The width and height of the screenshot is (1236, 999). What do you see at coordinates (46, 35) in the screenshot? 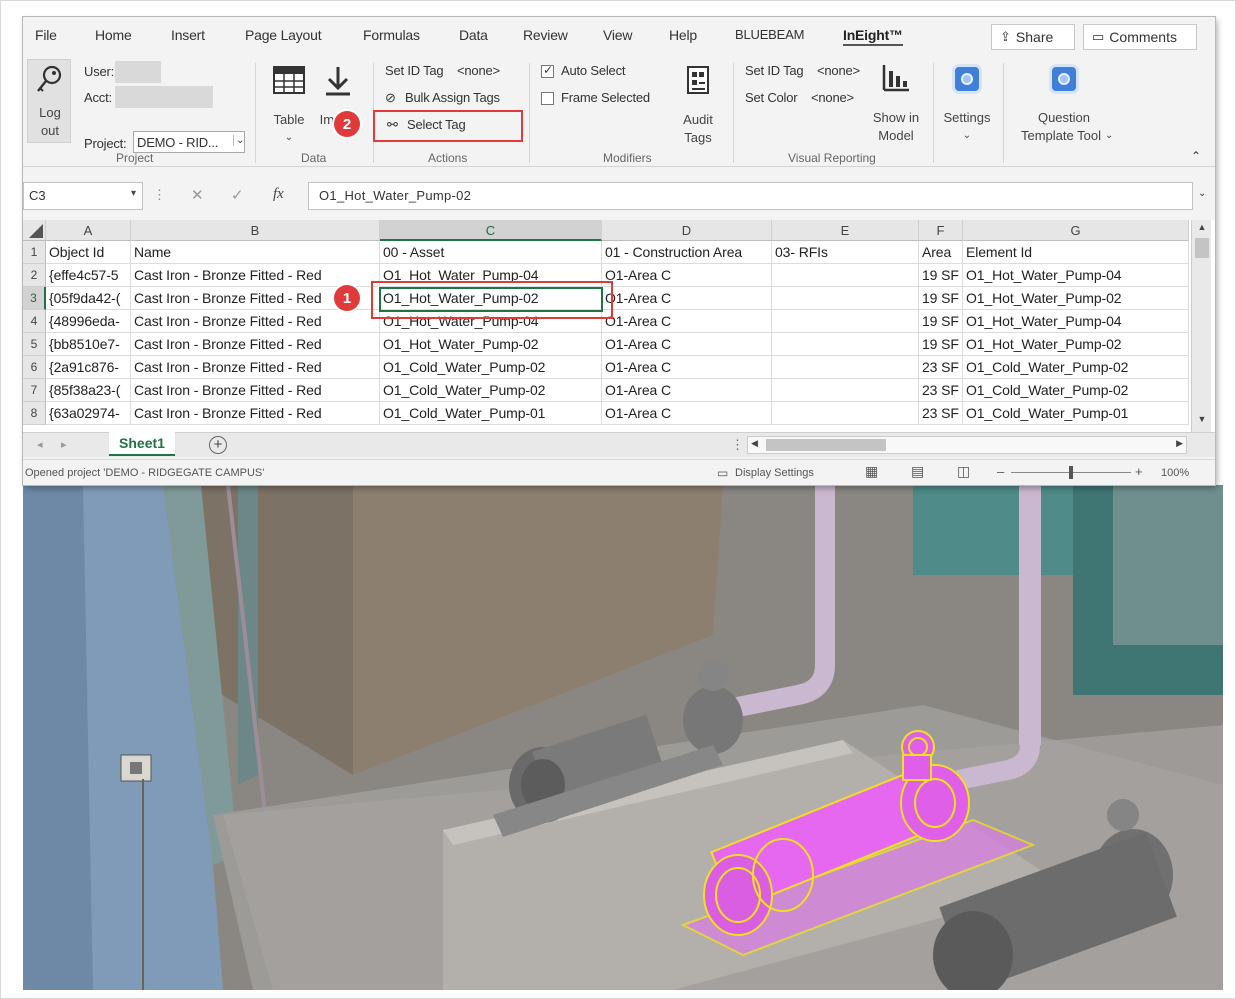
I see `tab-file: File` at bounding box center [46, 35].